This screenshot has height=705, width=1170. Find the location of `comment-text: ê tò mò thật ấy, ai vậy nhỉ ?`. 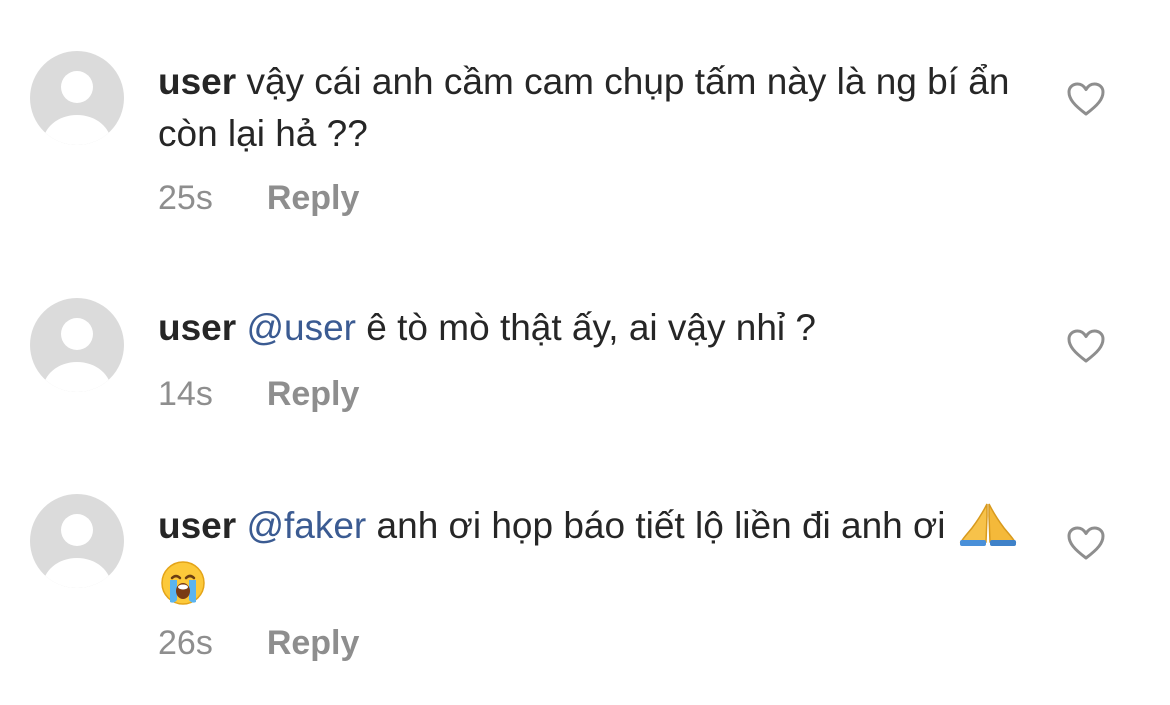

comment-text: ê tò mò thật ấy, ai vậy nhỉ ? is located at coordinates (591, 327).